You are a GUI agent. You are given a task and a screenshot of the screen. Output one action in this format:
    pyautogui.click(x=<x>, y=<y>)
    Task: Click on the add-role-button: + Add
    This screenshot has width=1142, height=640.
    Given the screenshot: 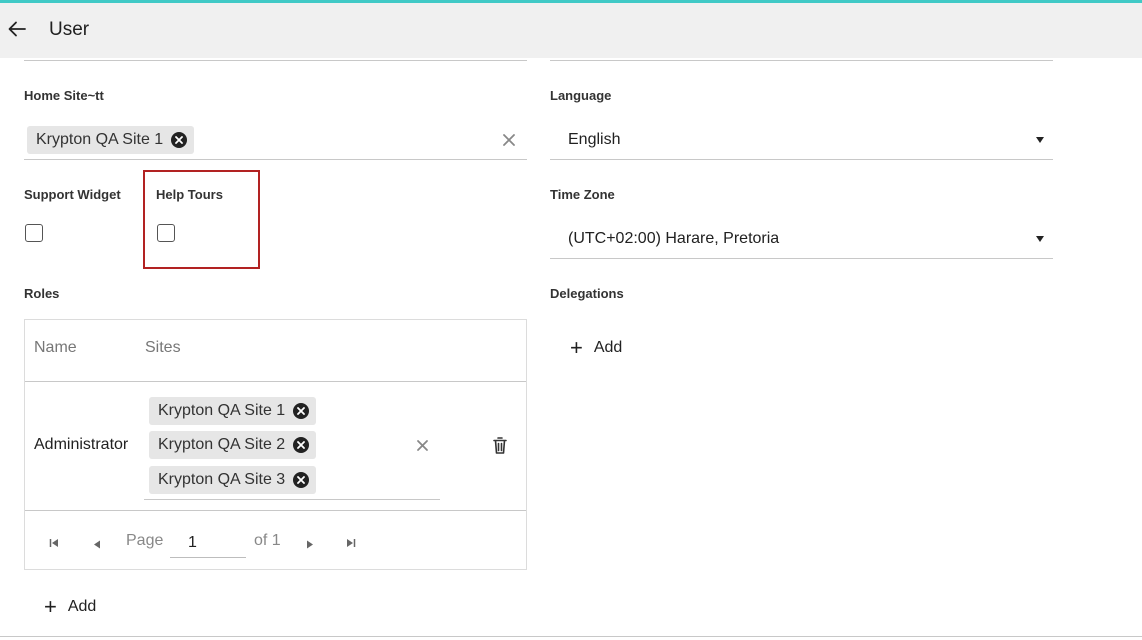 What is the action you would take?
    pyautogui.click(x=70, y=607)
    